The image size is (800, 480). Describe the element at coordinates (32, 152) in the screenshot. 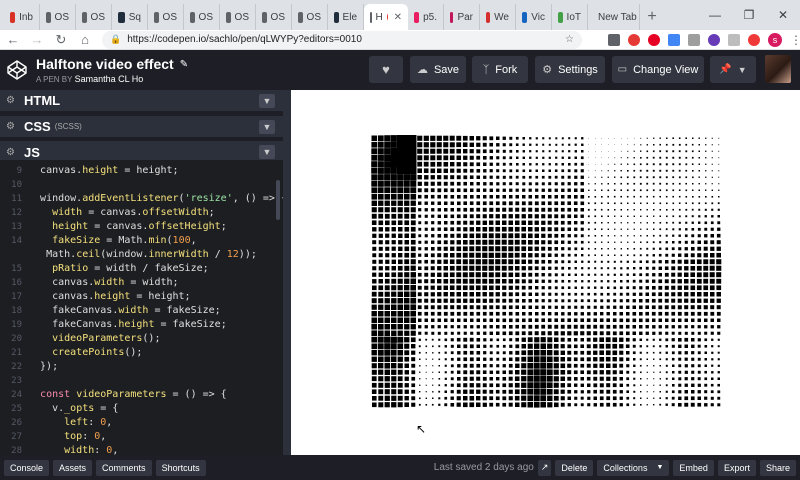

I see `js-label: JS` at that location.